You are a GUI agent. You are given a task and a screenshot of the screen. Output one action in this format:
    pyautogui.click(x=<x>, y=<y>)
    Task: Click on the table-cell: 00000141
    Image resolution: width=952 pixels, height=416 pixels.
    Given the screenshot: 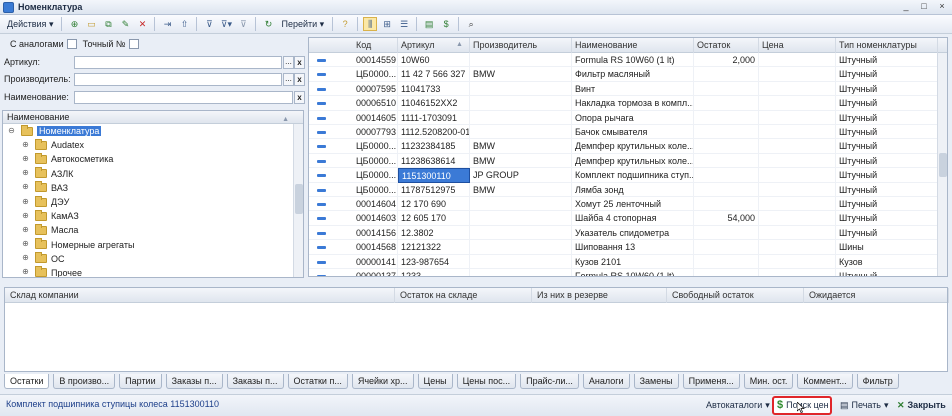 What is the action you would take?
    pyautogui.click(x=375, y=261)
    